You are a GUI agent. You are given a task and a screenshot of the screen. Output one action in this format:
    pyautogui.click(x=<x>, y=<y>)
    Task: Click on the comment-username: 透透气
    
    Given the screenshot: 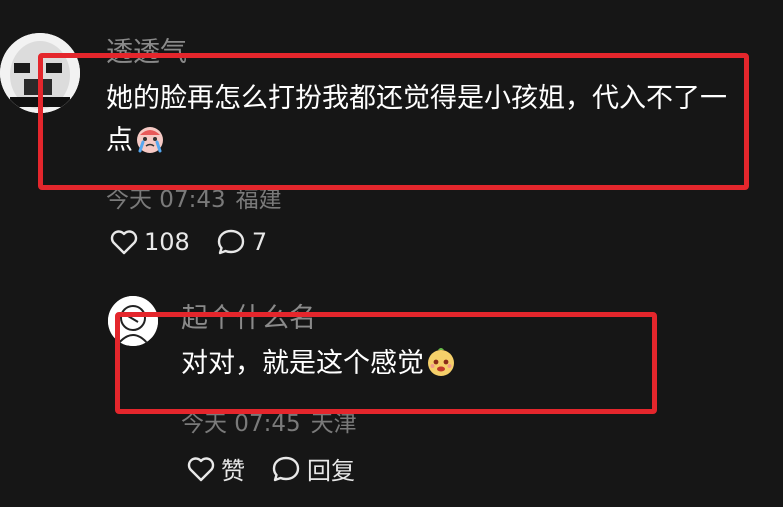 What is the action you would take?
    pyautogui.click(x=146, y=49)
    